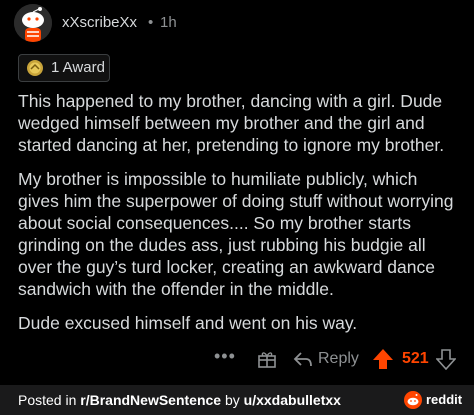 The height and width of the screenshot is (415, 474). I want to click on vote-score: 521, so click(415, 358).